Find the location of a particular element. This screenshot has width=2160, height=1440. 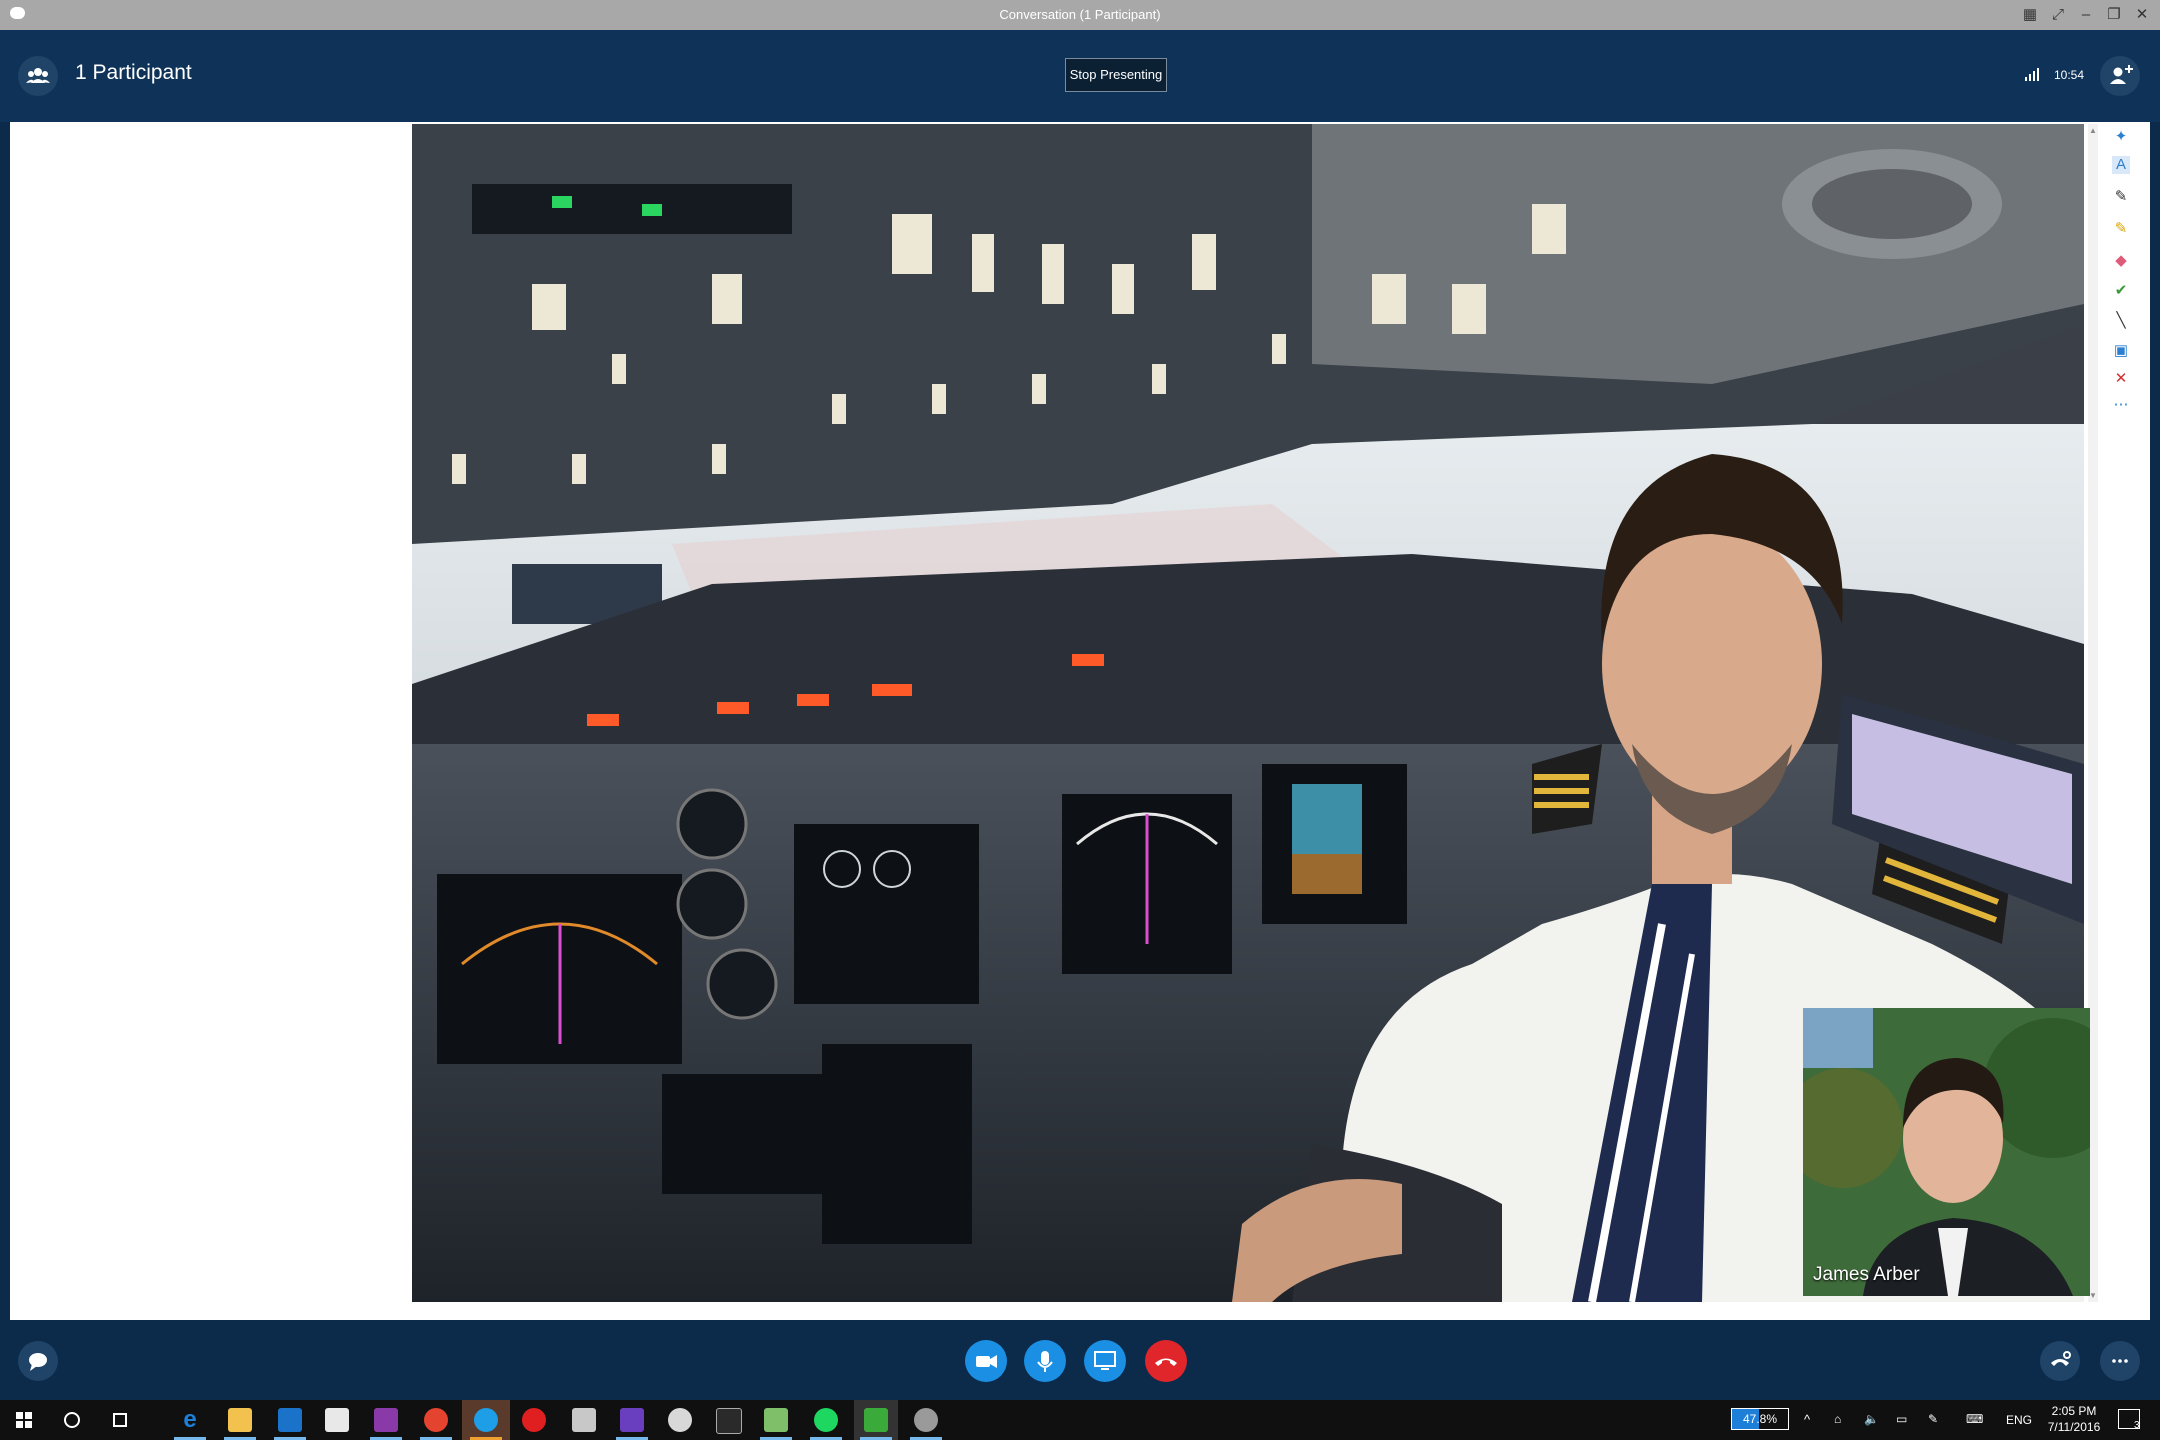

video-camera-icon is located at coordinates (986, 1361).